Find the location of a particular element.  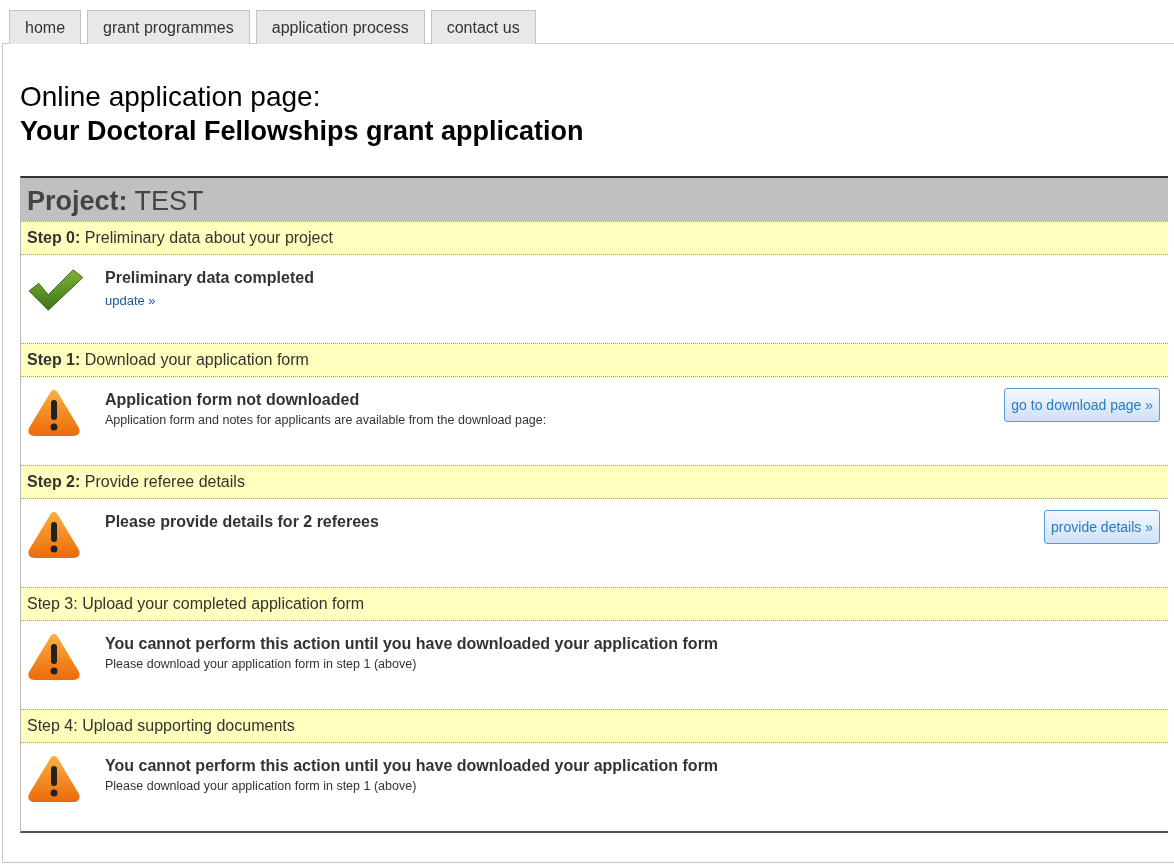

step-header: Step 1: Download your application form is located at coordinates (594, 360).